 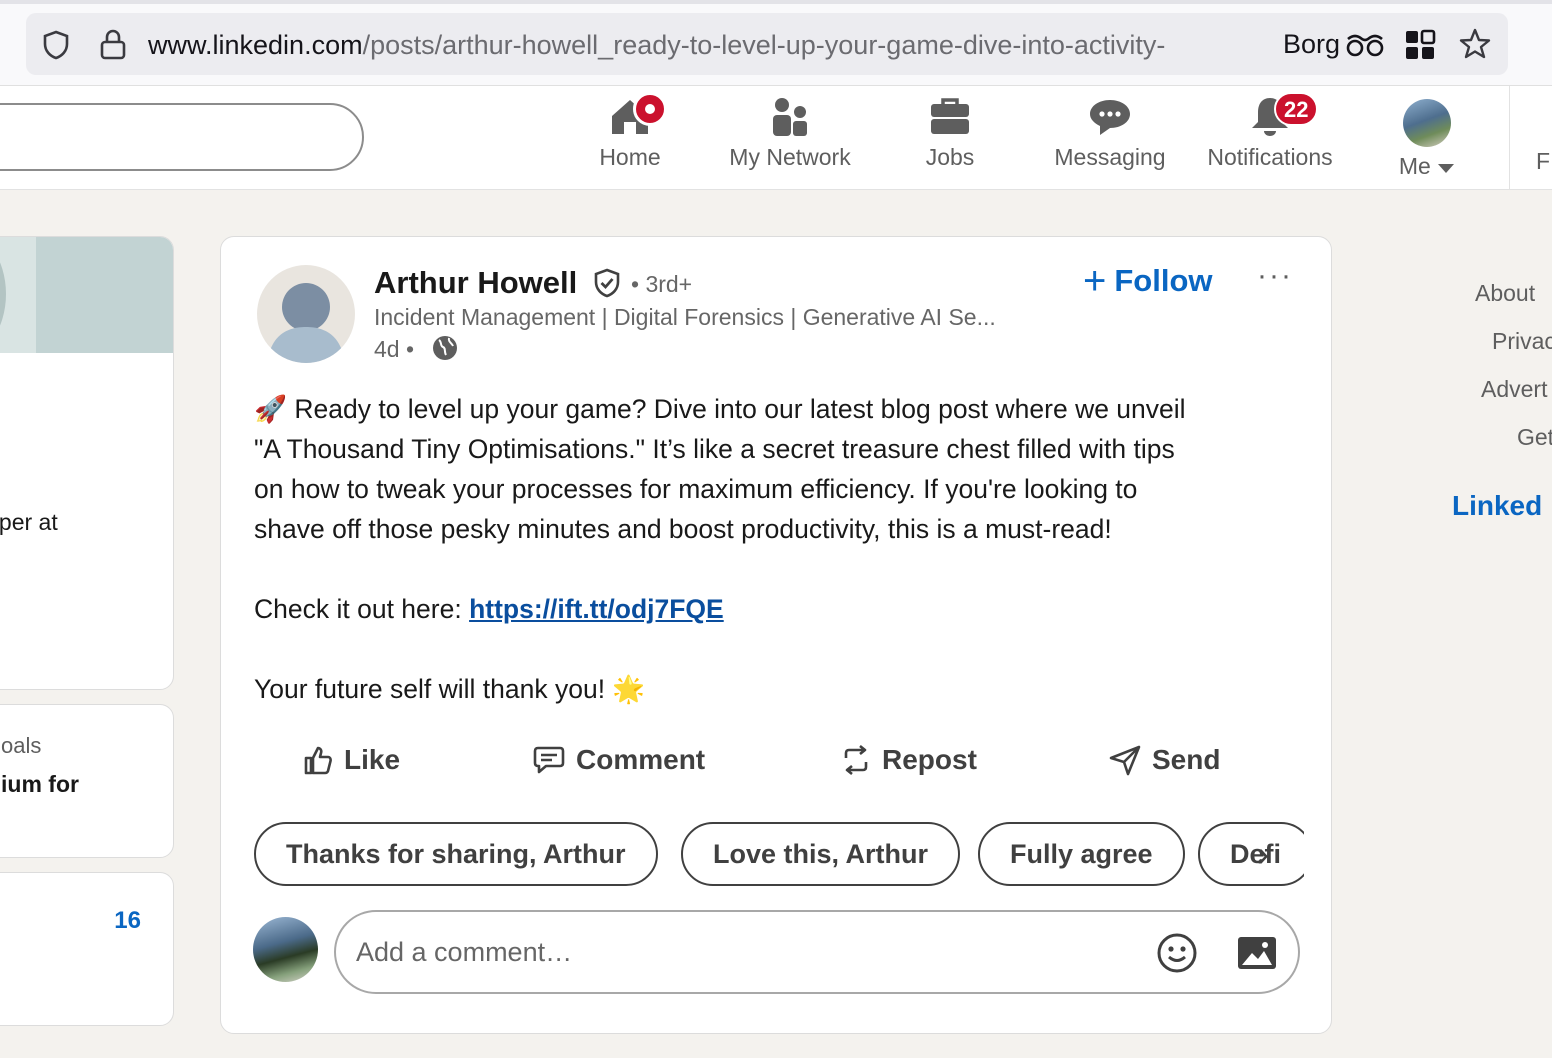 I want to click on nav-me: Me, so click(x=1427, y=139).